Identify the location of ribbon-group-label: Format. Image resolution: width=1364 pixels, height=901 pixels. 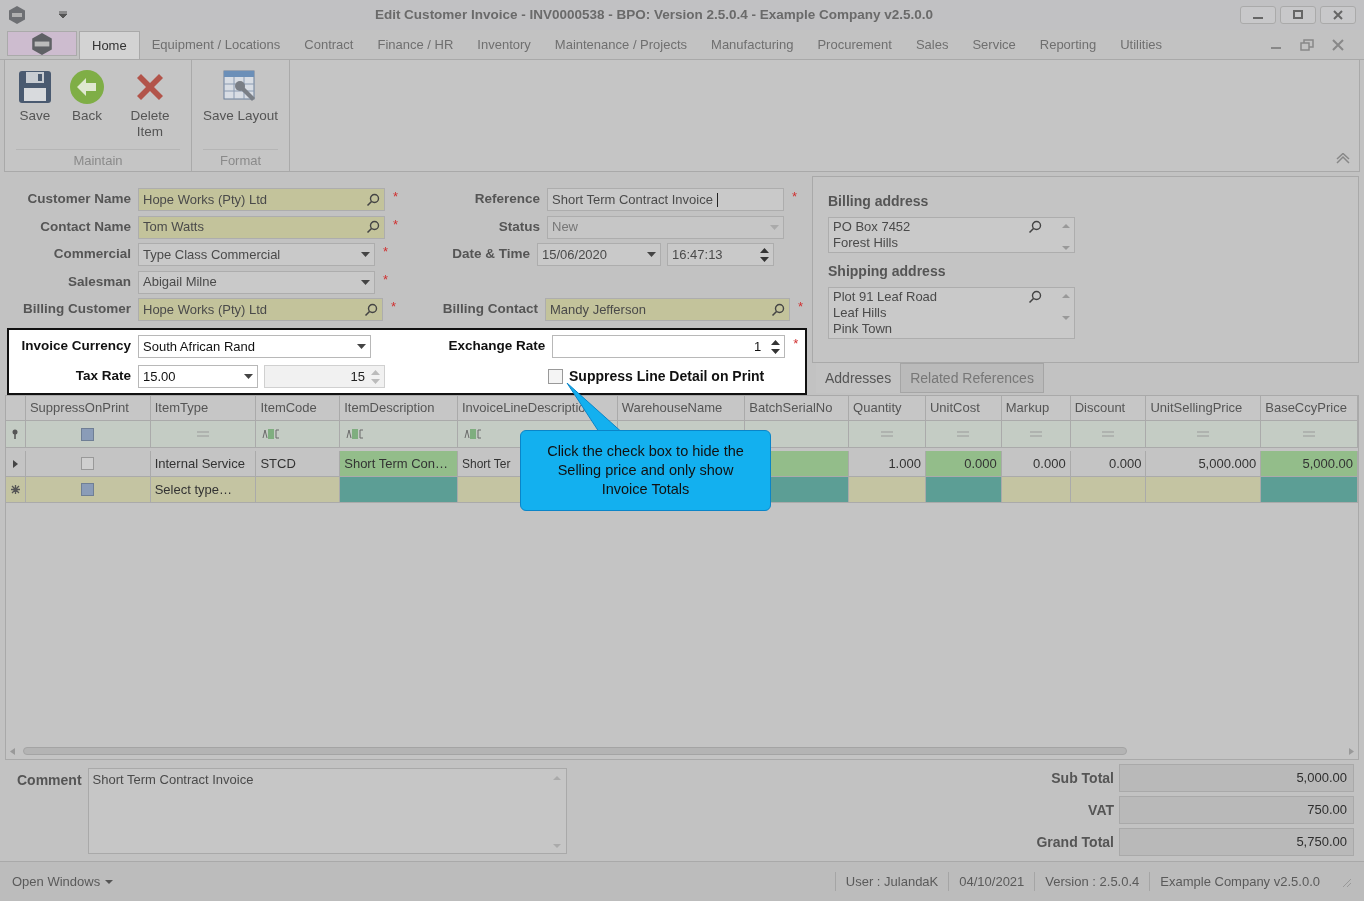
(240, 160).